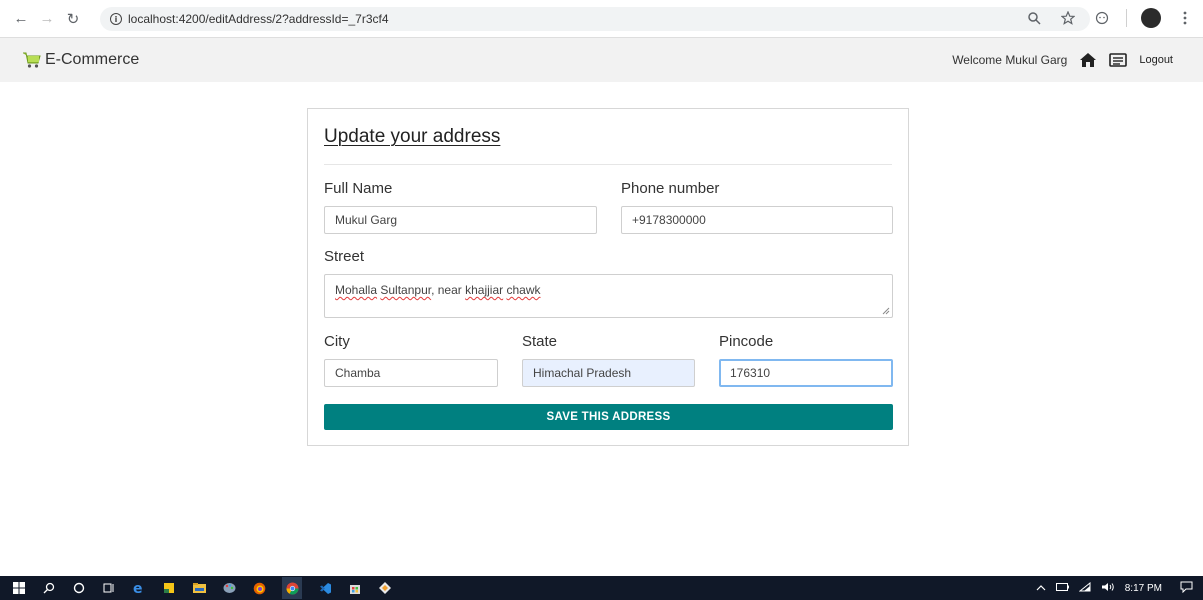 This screenshot has height=600, width=1203. Describe the element at coordinates (406, 290) in the screenshot. I see `street-text-part: Sultanpur` at that location.